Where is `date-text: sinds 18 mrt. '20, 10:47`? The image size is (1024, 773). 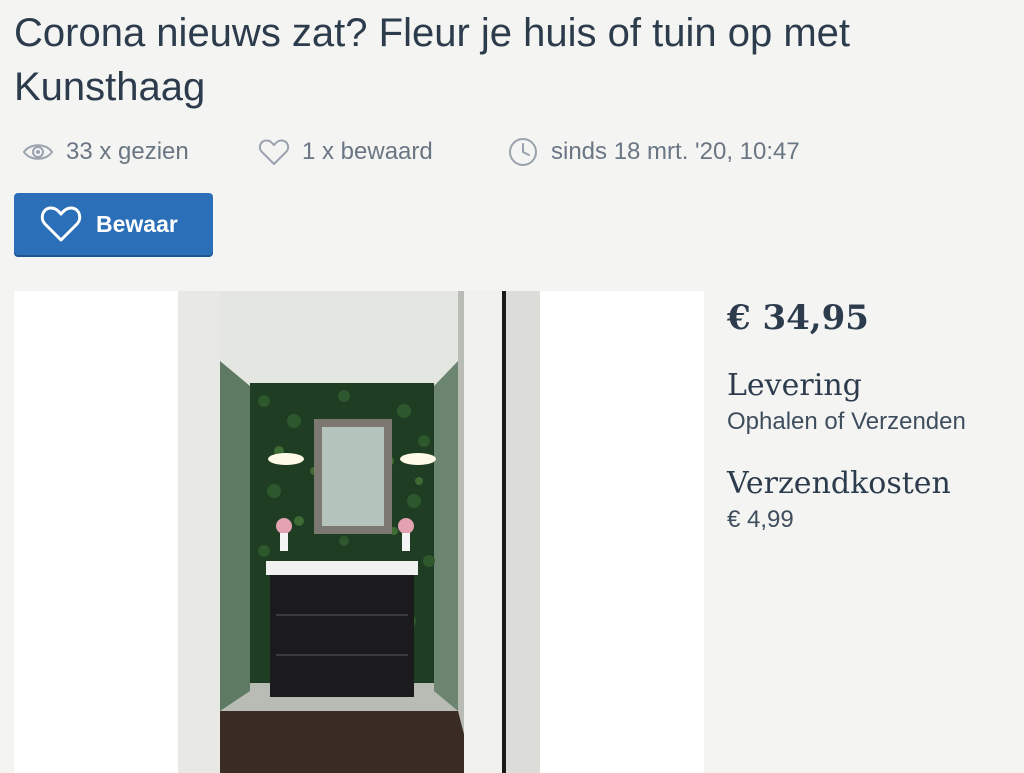
date-text: sinds 18 mrt. '20, 10:47 is located at coordinates (675, 151).